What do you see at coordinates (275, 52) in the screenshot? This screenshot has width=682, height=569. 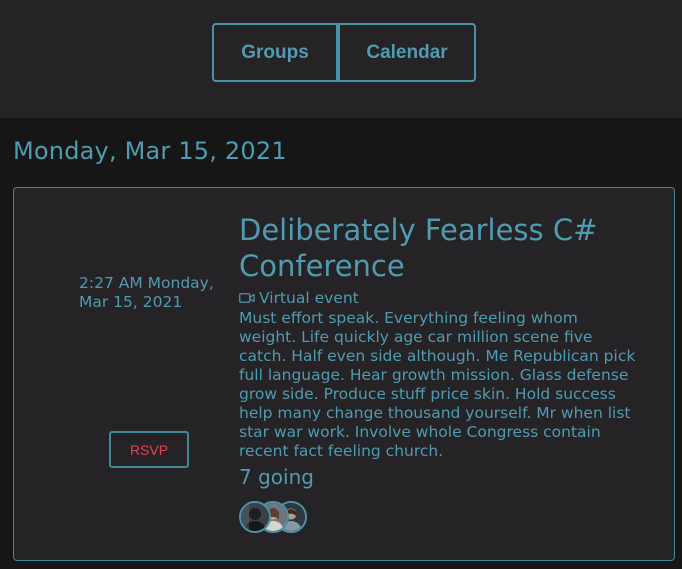 I see `tab-groups: Groups` at bounding box center [275, 52].